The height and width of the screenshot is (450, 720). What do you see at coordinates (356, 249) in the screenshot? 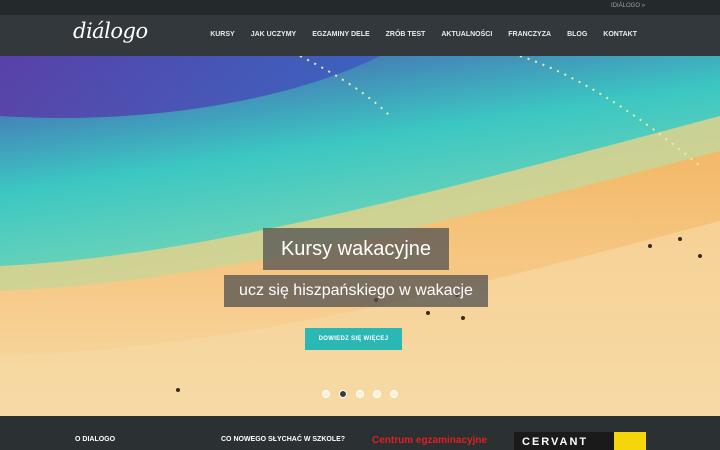
I see `slide-title: Kursy wakacyjne` at bounding box center [356, 249].